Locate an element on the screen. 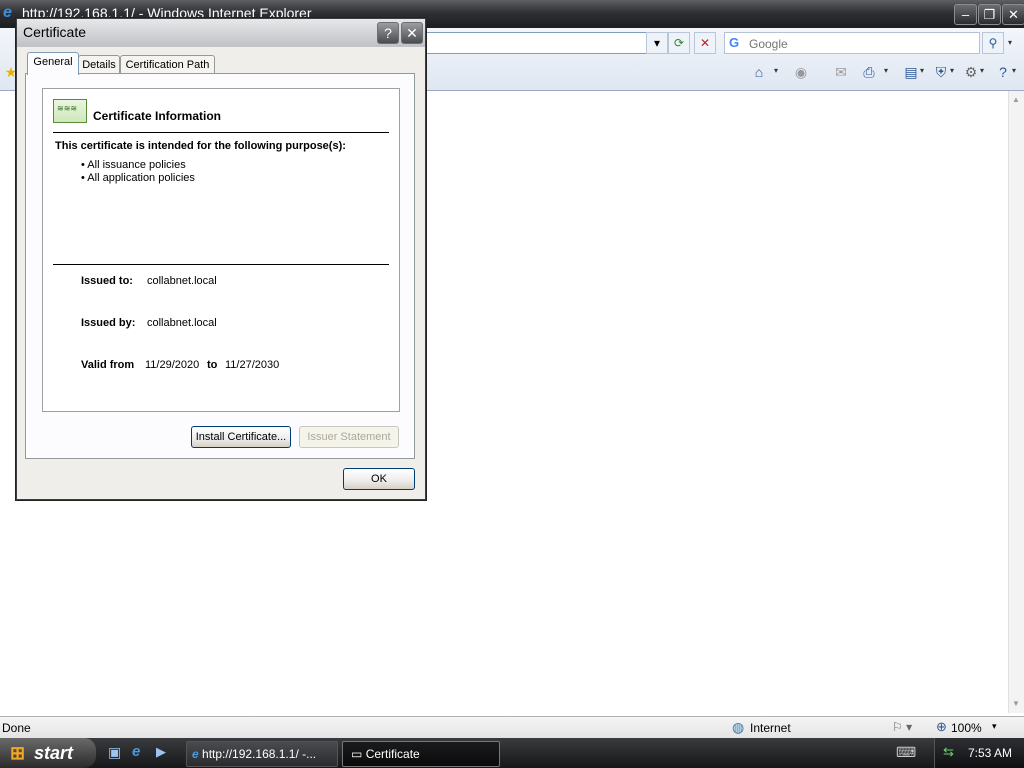 The image size is (1024, 768). search-input is located at coordinates (861, 43).